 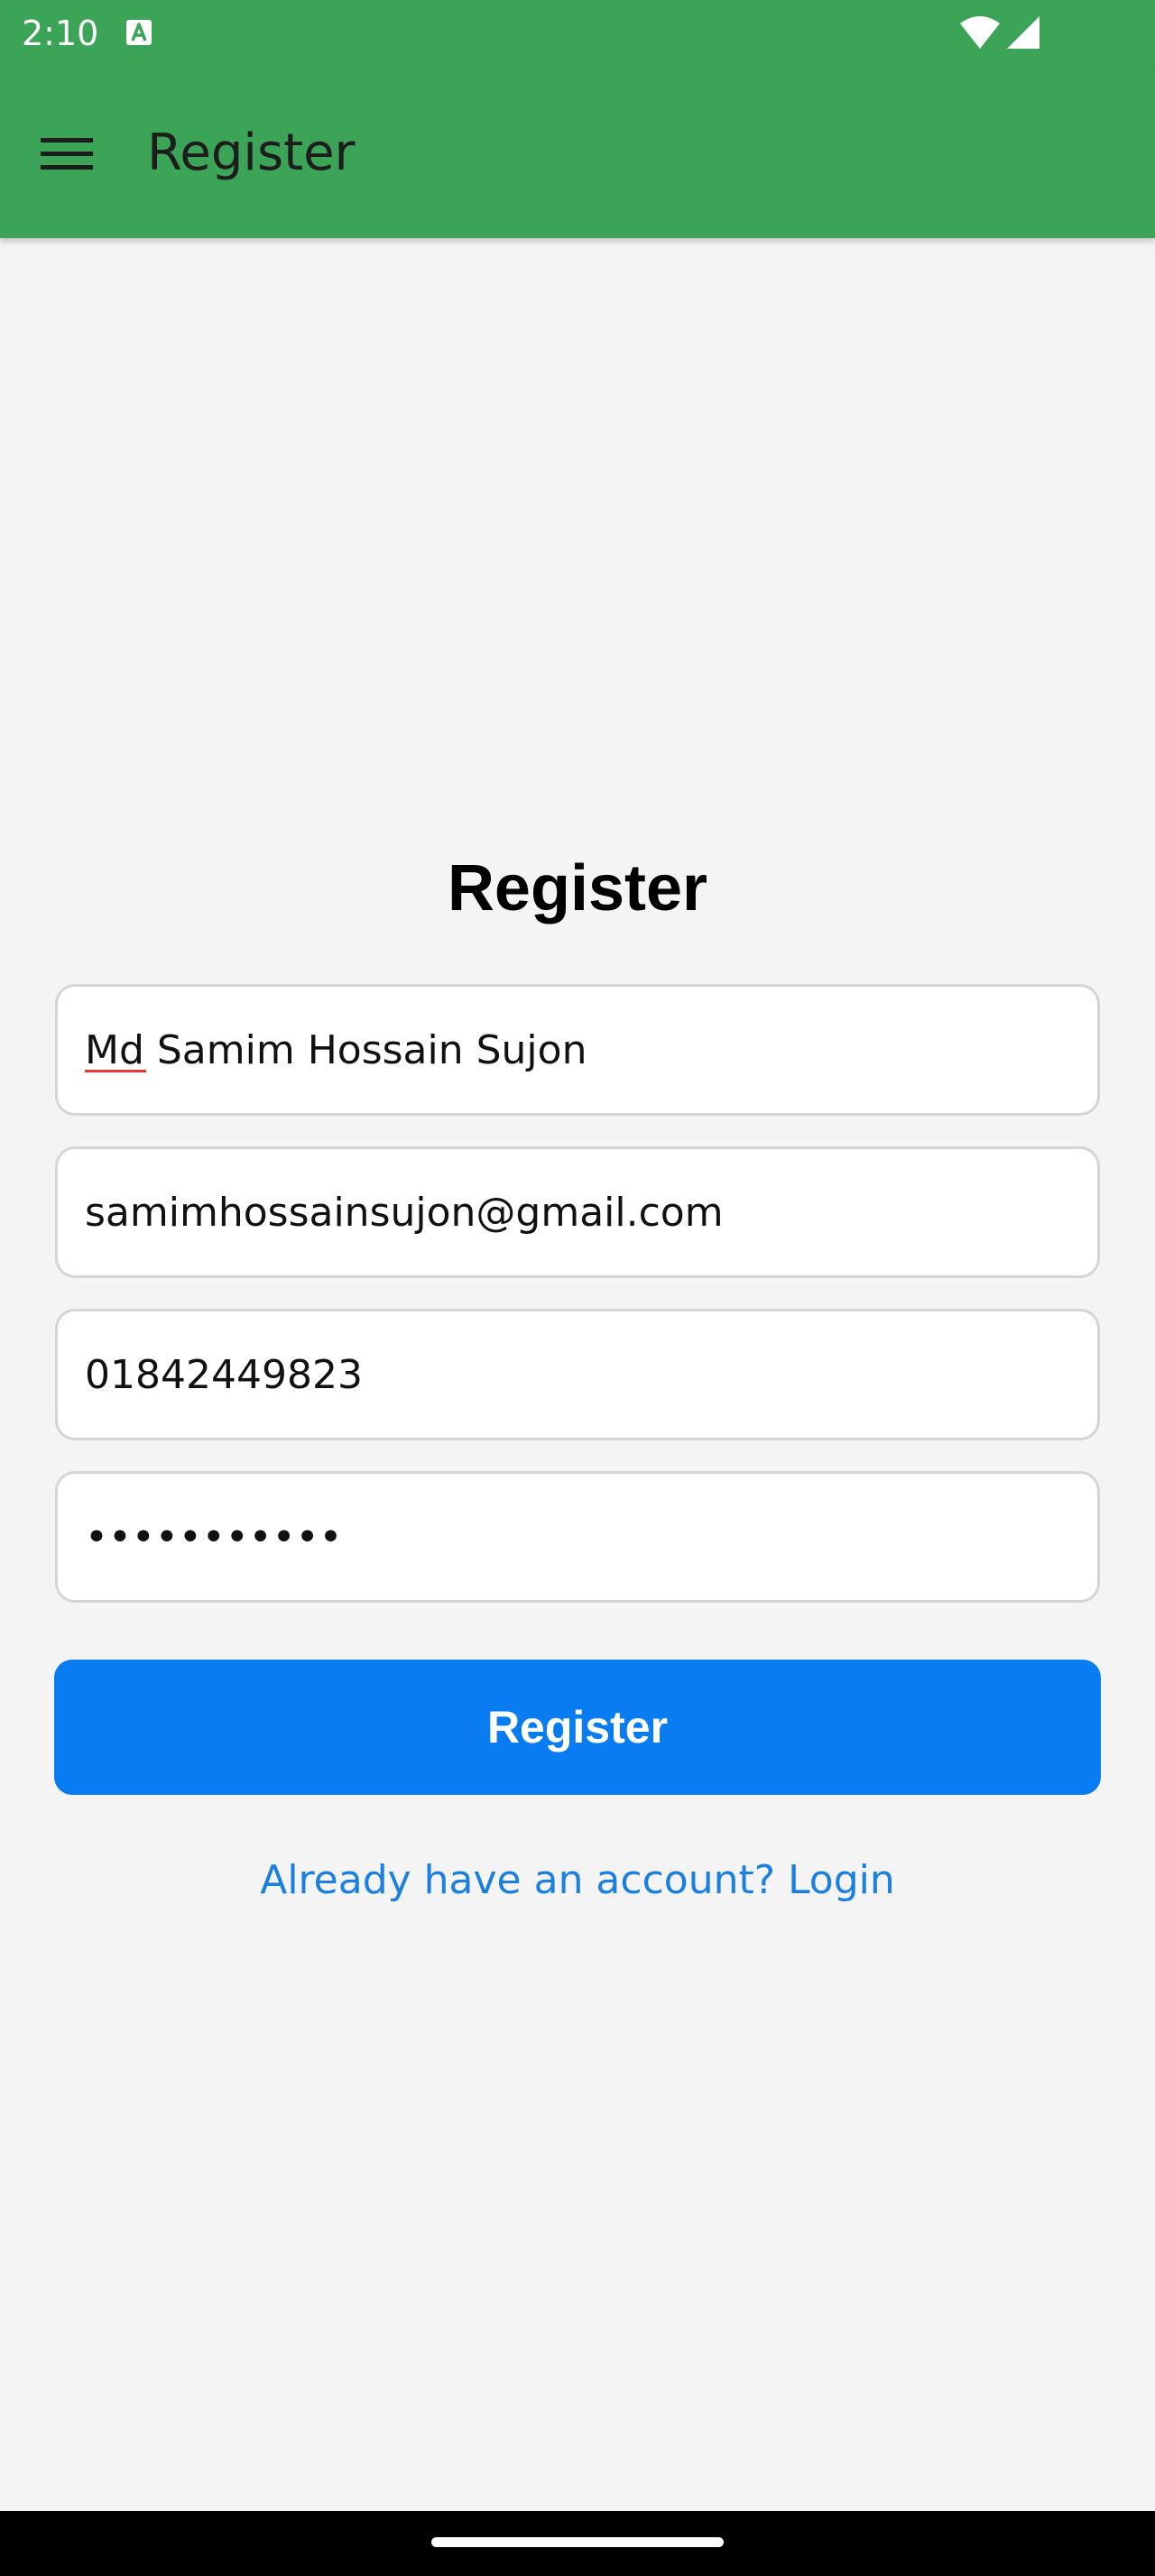 I want to click on register-button: Register, so click(x=577, y=1727).